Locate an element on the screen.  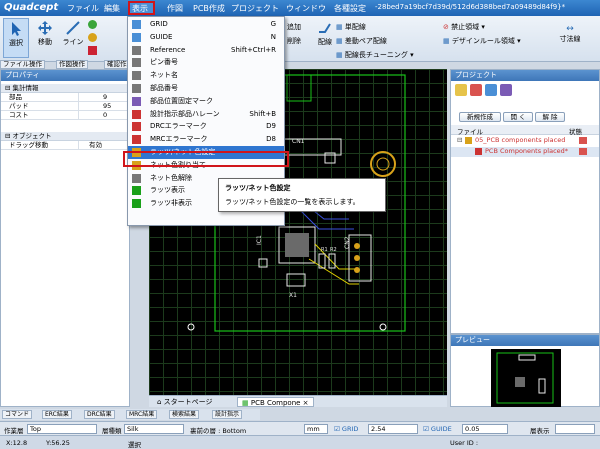
guide-label: GUIDE is located at coordinates (441, 429).